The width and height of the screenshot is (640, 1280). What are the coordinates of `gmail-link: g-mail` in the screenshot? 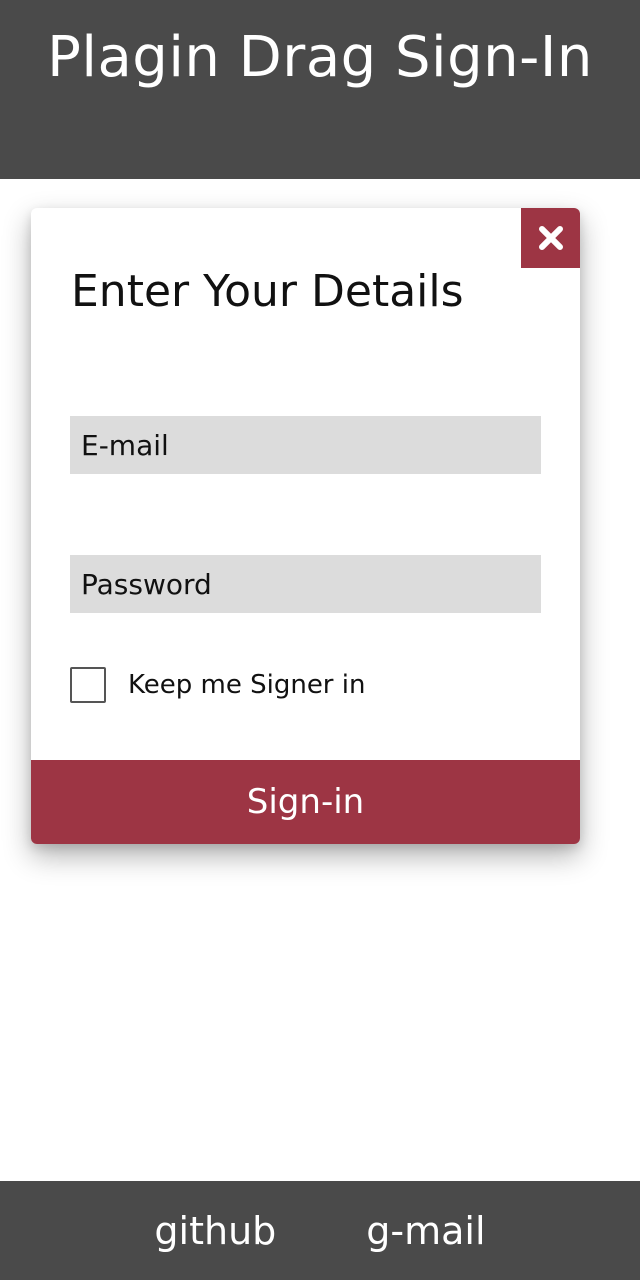 It's located at (425, 1231).